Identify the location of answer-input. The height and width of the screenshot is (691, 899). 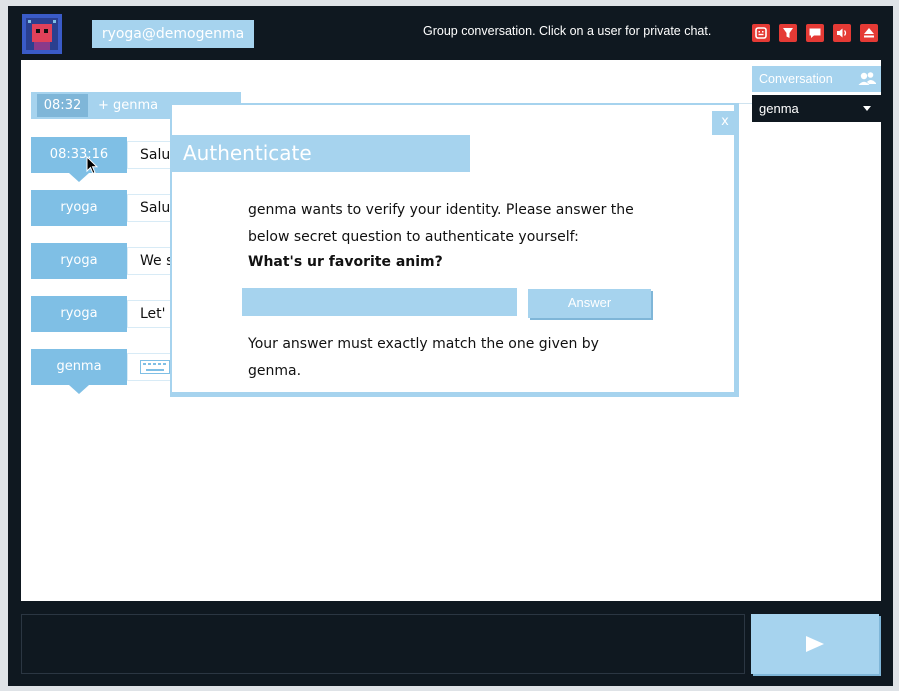
(379, 302).